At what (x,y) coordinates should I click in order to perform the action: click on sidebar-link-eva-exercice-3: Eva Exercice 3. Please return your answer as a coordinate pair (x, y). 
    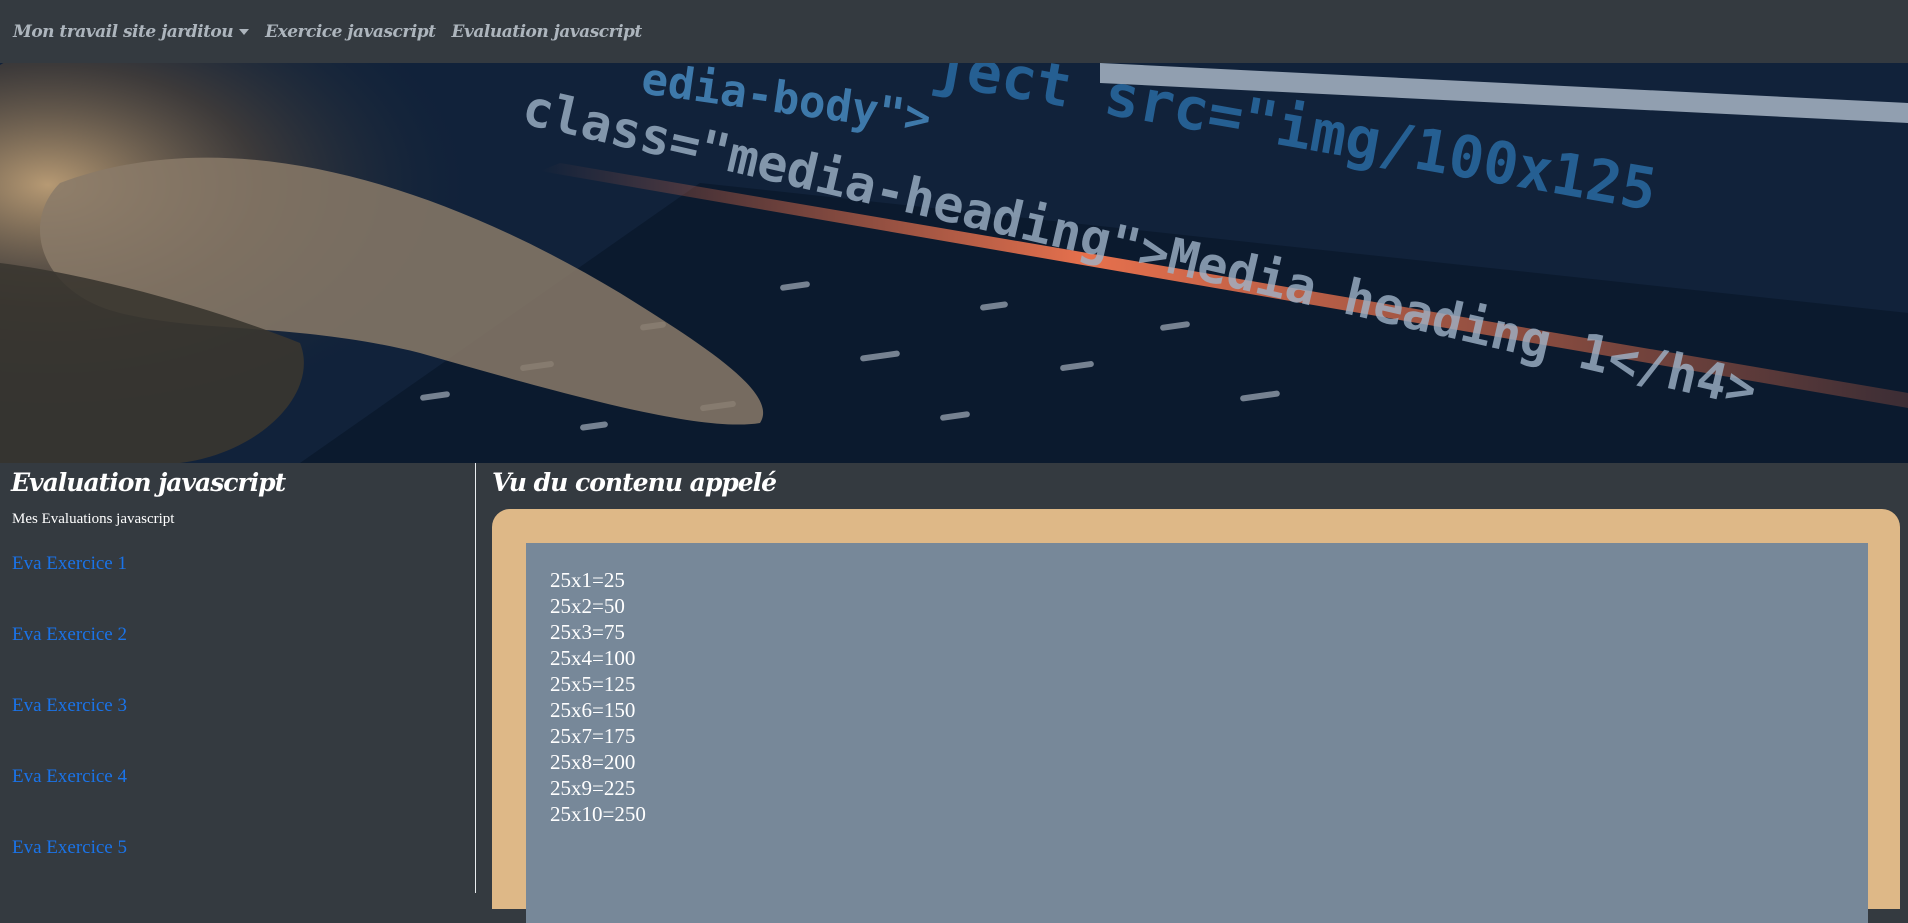
    Looking at the image, I should click on (69, 706).